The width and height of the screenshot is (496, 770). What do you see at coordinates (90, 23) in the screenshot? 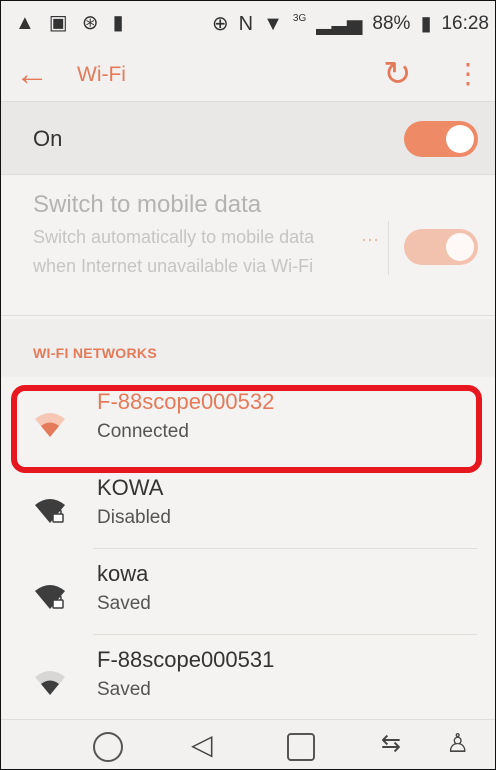
I see `clock-icon: ⊛` at bounding box center [90, 23].